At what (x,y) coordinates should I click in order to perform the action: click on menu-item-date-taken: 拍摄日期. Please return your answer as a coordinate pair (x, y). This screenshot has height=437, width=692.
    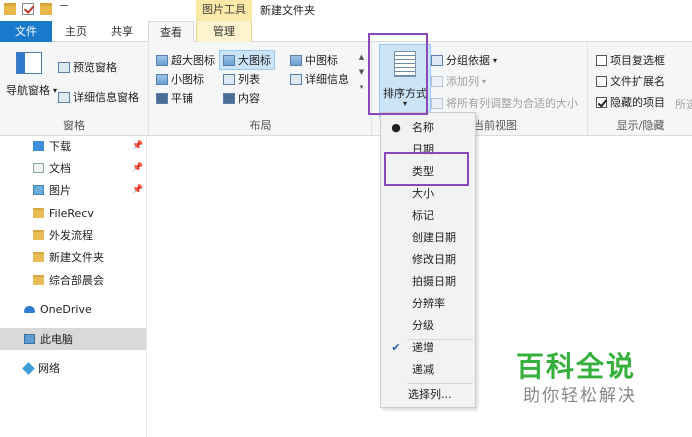
    Looking at the image, I should click on (428, 281).